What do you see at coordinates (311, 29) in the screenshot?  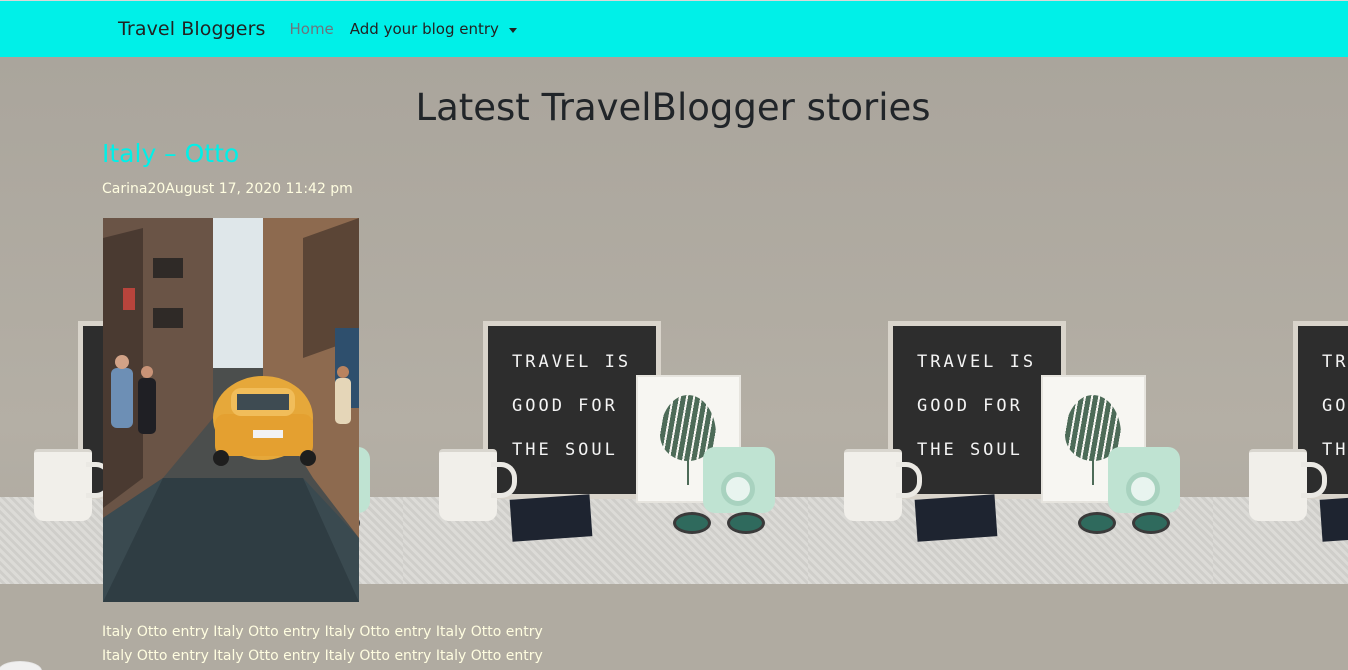 I see `nav-link-home: Home` at bounding box center [311, 29].